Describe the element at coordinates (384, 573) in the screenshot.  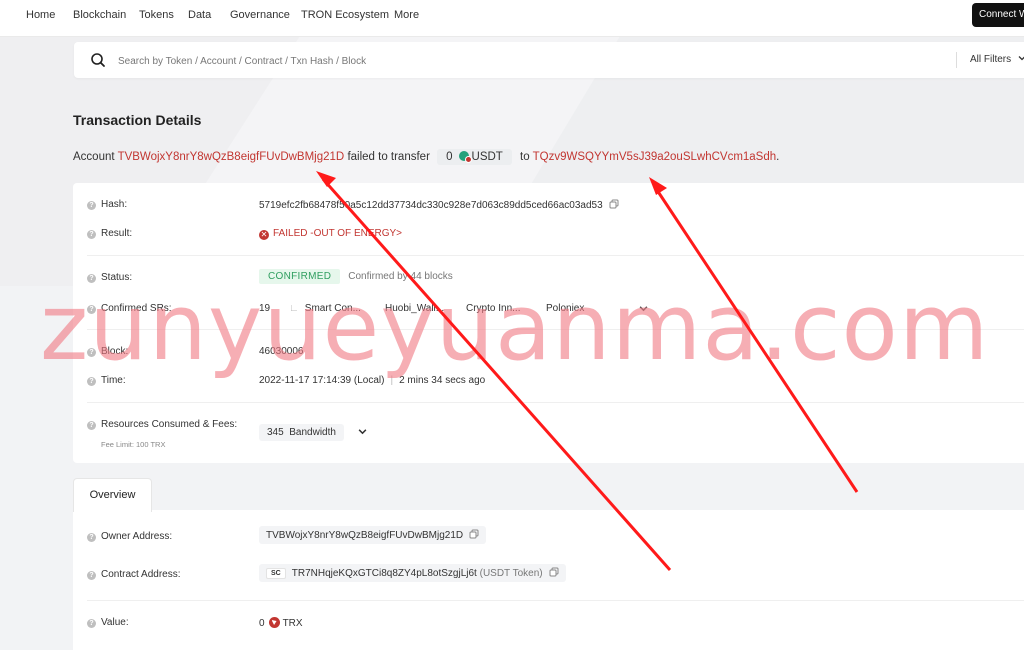
I see `contract-address-link: TR7NHqjeKQxGTCi8q8ZY4pL8otSzgjLj6t` at that location.